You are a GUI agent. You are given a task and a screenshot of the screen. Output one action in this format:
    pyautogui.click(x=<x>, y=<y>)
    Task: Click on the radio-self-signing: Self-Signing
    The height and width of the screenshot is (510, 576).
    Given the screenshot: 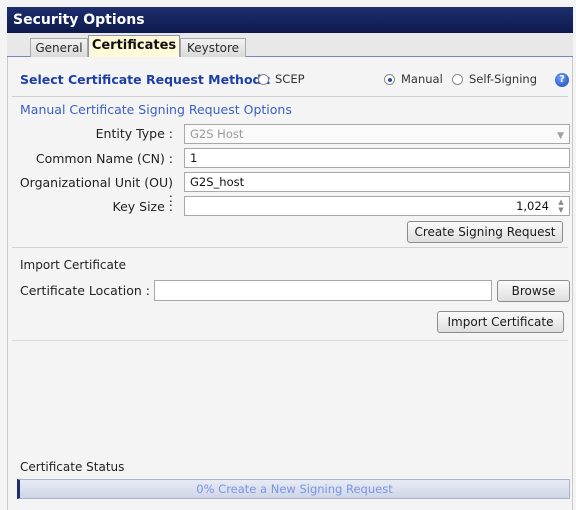 What is the action you would take?
    pyautogui.click(x=494, y=79)
    